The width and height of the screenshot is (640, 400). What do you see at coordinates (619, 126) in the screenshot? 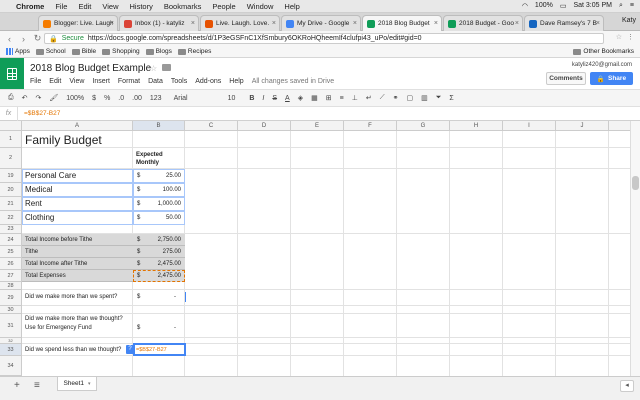
I see `column-header-k: K` at bounding box center [619, 126].